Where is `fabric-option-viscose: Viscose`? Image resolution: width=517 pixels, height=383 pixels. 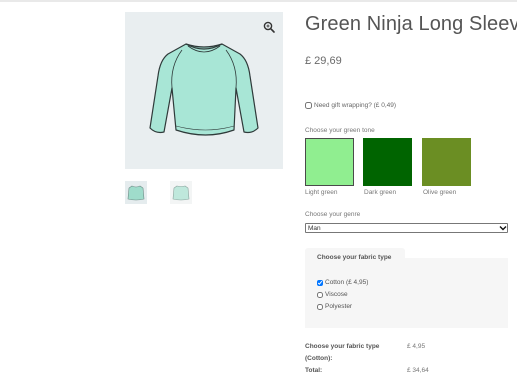 fabric-option-viscose: Viscose is located at coordinates (332, 294).